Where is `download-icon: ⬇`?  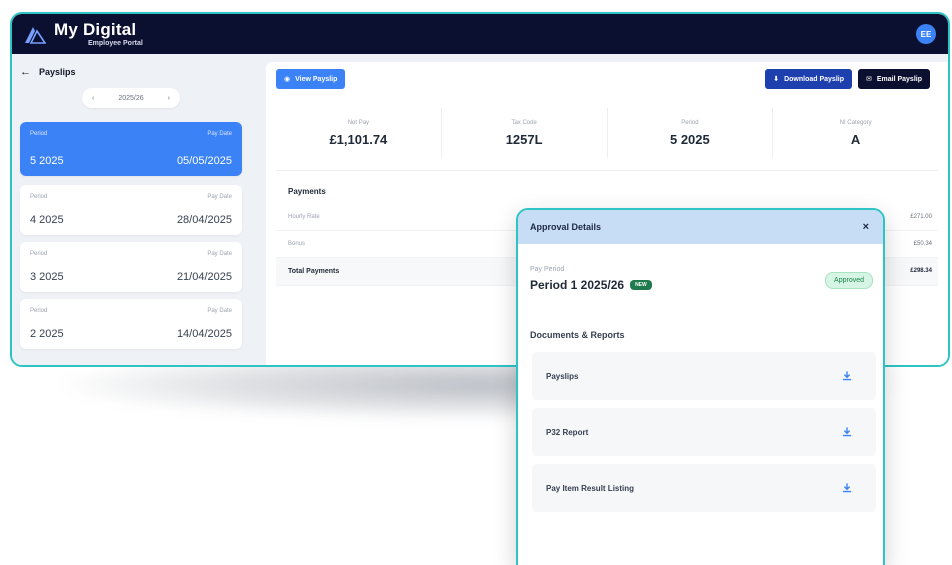
download-icon: ⬇ is located at coordinates (776, 79).